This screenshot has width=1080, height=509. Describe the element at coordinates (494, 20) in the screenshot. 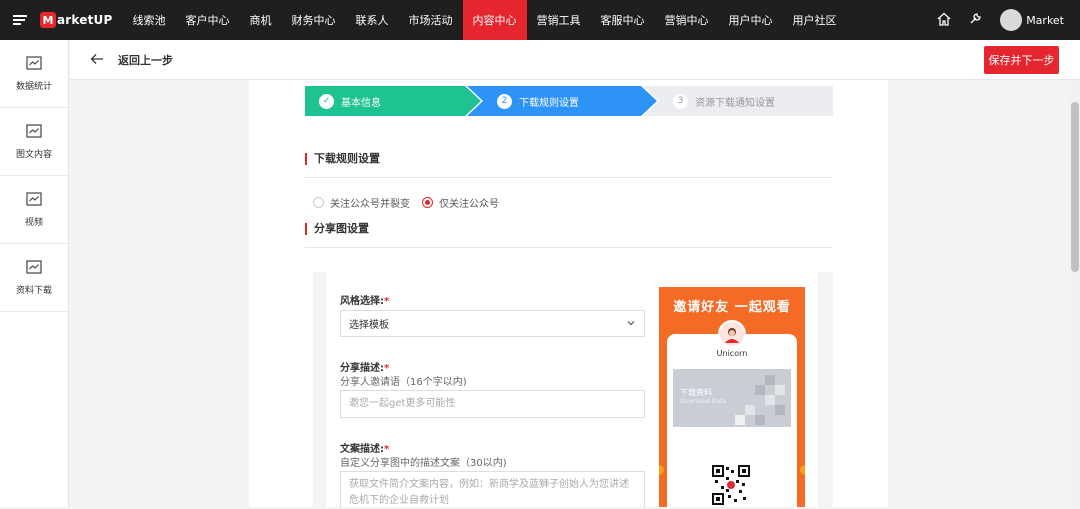

I see `nav-item: 内容中心` at that location.